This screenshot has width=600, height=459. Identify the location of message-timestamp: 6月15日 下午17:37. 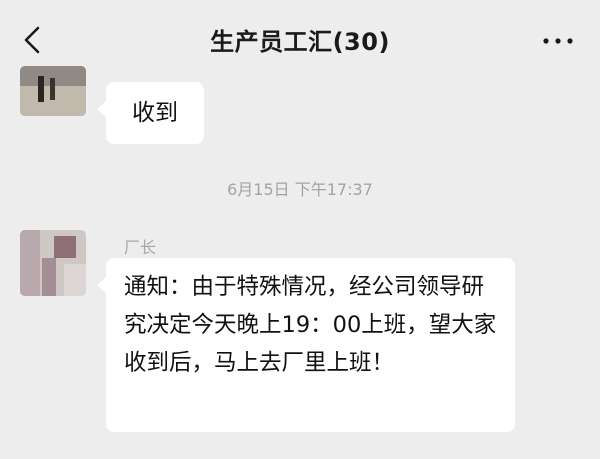
(300, 189).